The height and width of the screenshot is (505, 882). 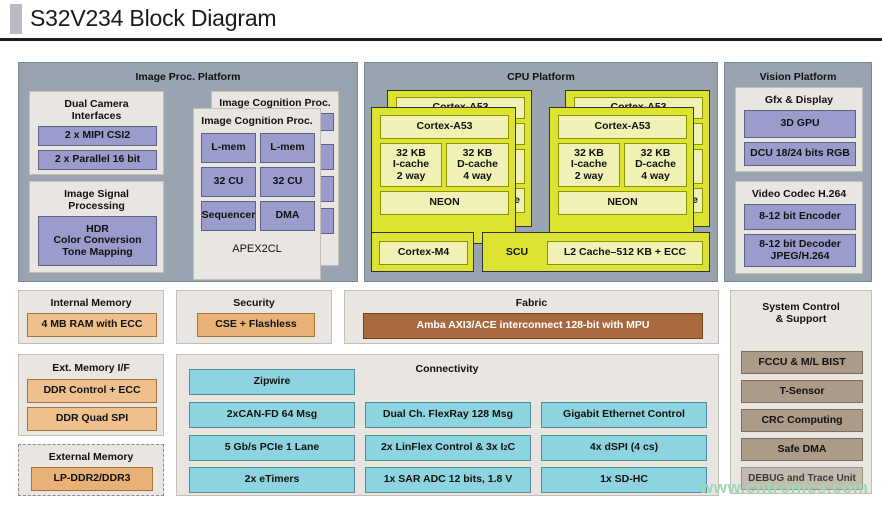 I want to click on security-card: Security CSE + Flashless, so click(x=254, y=317).